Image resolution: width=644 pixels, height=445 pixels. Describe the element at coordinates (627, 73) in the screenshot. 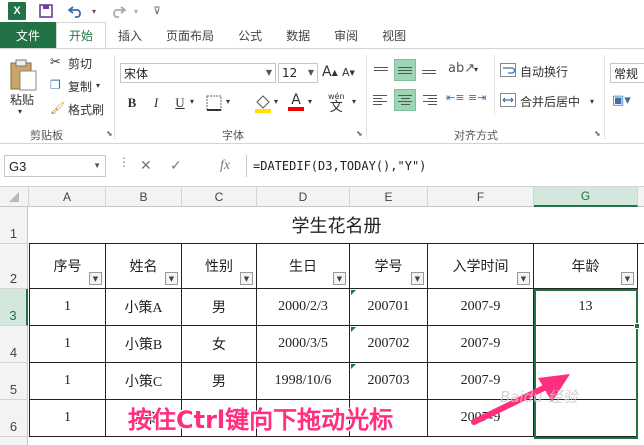

I see `number-format-select: 常规` at that location.